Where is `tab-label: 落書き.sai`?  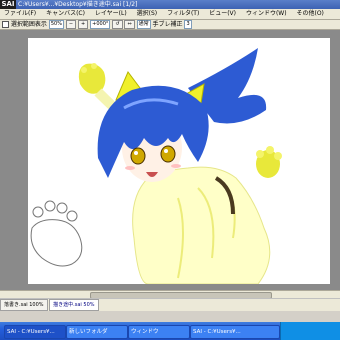
tab-label: 落書き.sai is located at coordinates (16, 305).